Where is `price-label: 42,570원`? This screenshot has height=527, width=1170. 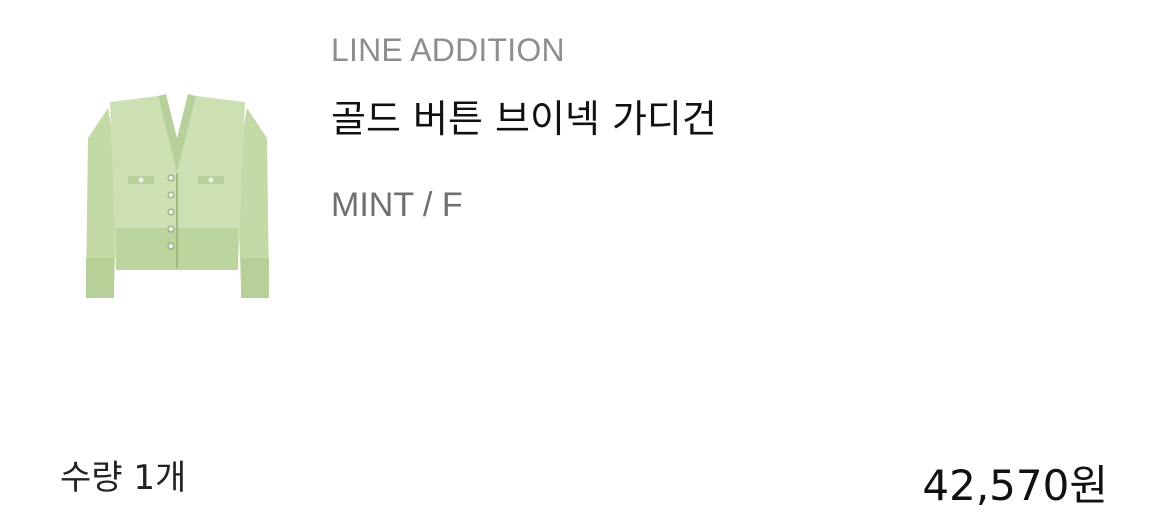
price-label: 42,570원 is located at coordinates (1015, 485).